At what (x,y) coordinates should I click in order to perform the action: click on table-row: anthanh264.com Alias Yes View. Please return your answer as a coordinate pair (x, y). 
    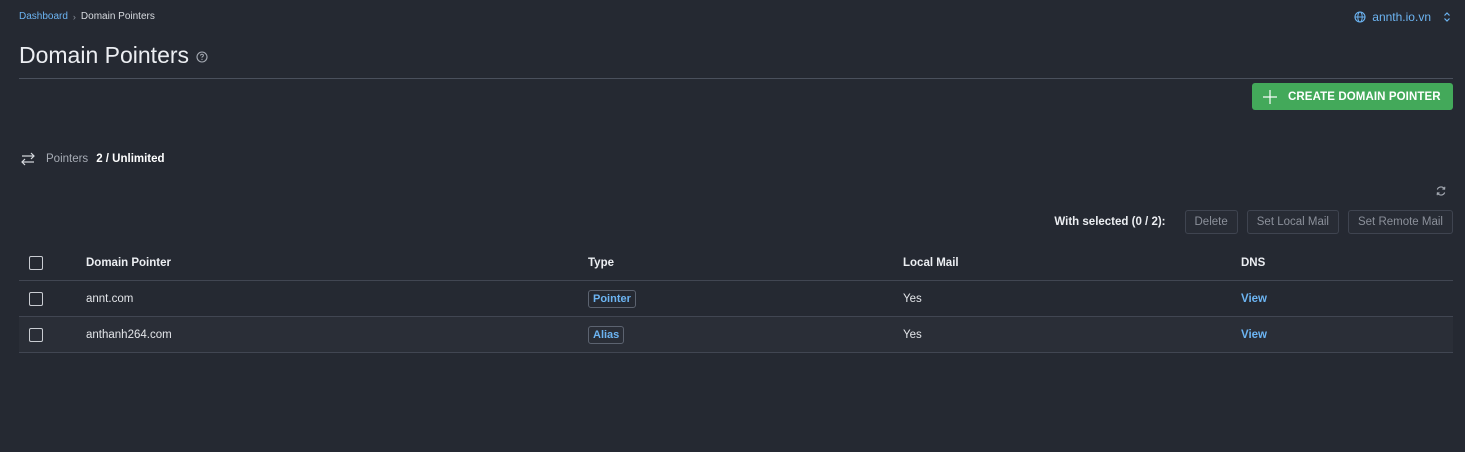
    Looking at the image, I should click on (736, 335).